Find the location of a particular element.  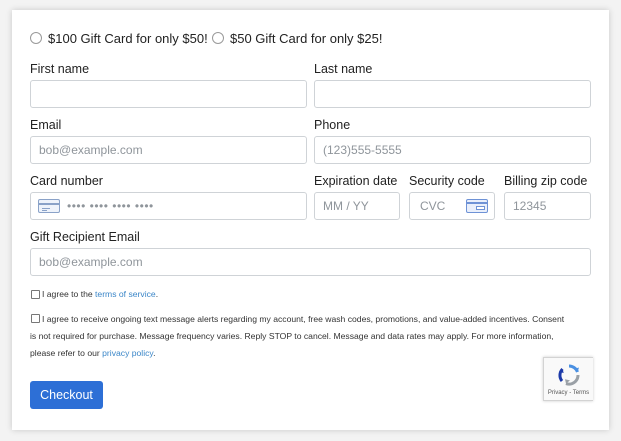

terms-text: I agree to the terms of service. is located at coordinates (100, 294).